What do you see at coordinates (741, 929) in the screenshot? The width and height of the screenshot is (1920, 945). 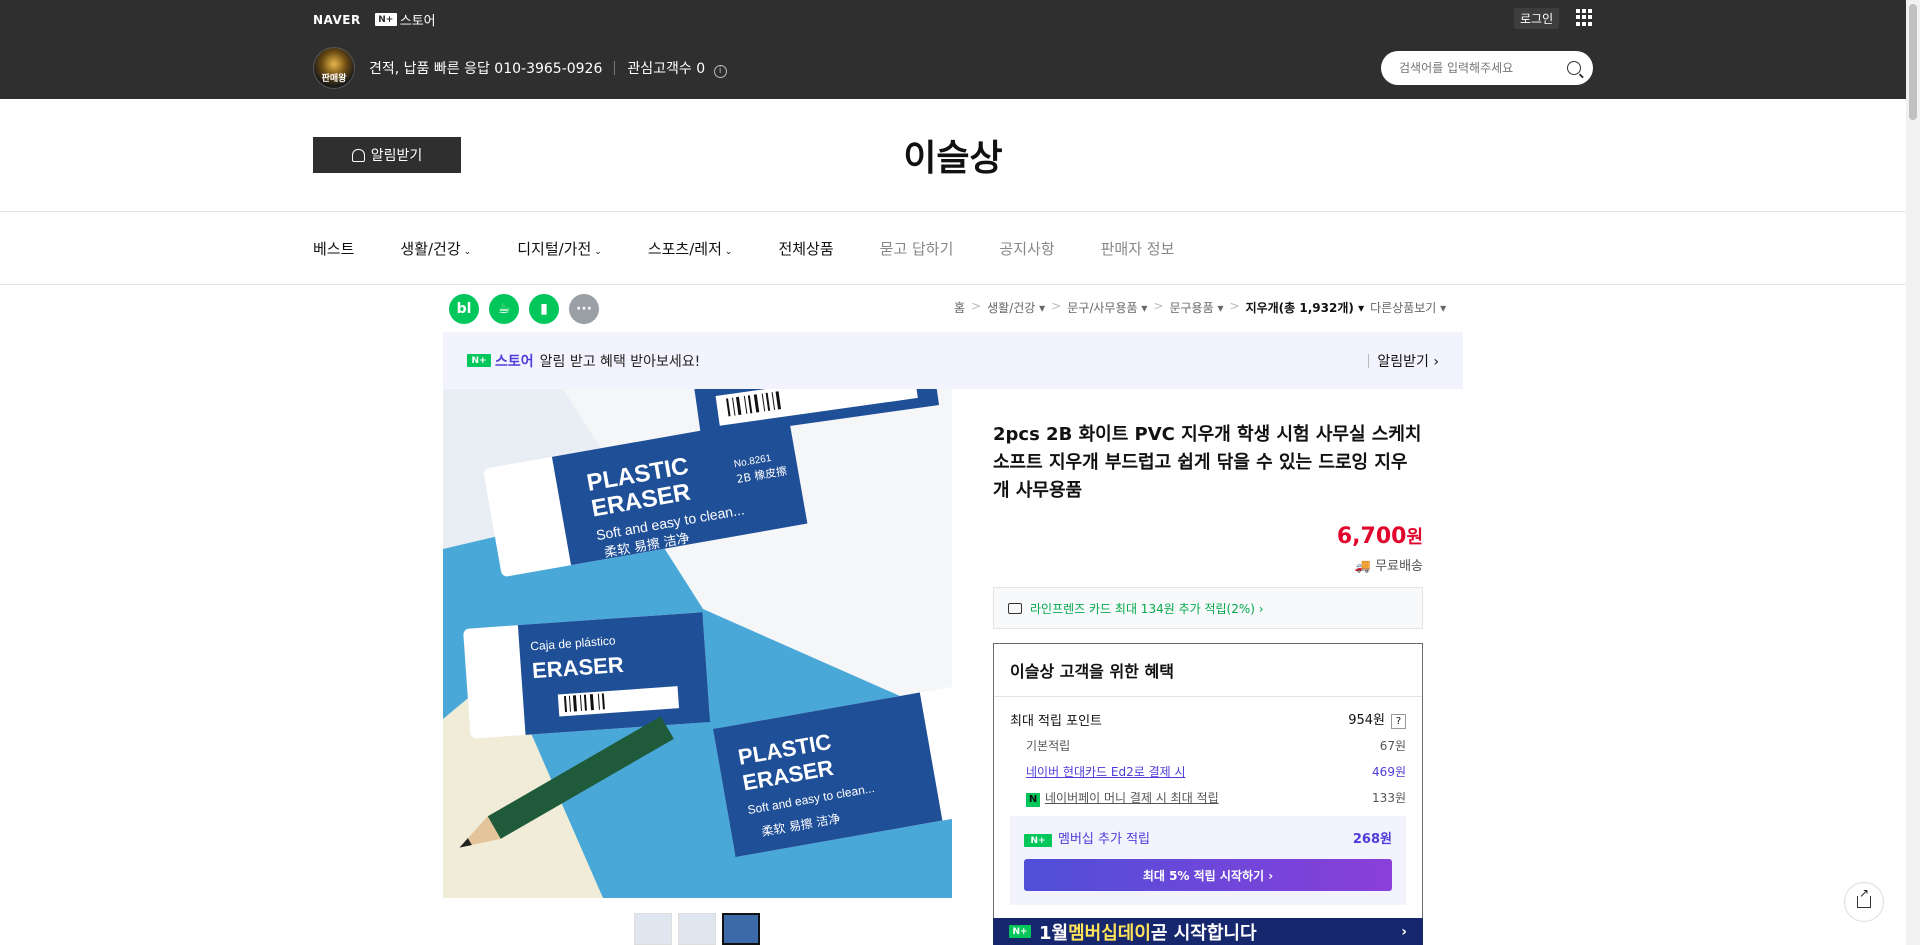 I see `thumbnail-selected` at bounding box center [741, 929].